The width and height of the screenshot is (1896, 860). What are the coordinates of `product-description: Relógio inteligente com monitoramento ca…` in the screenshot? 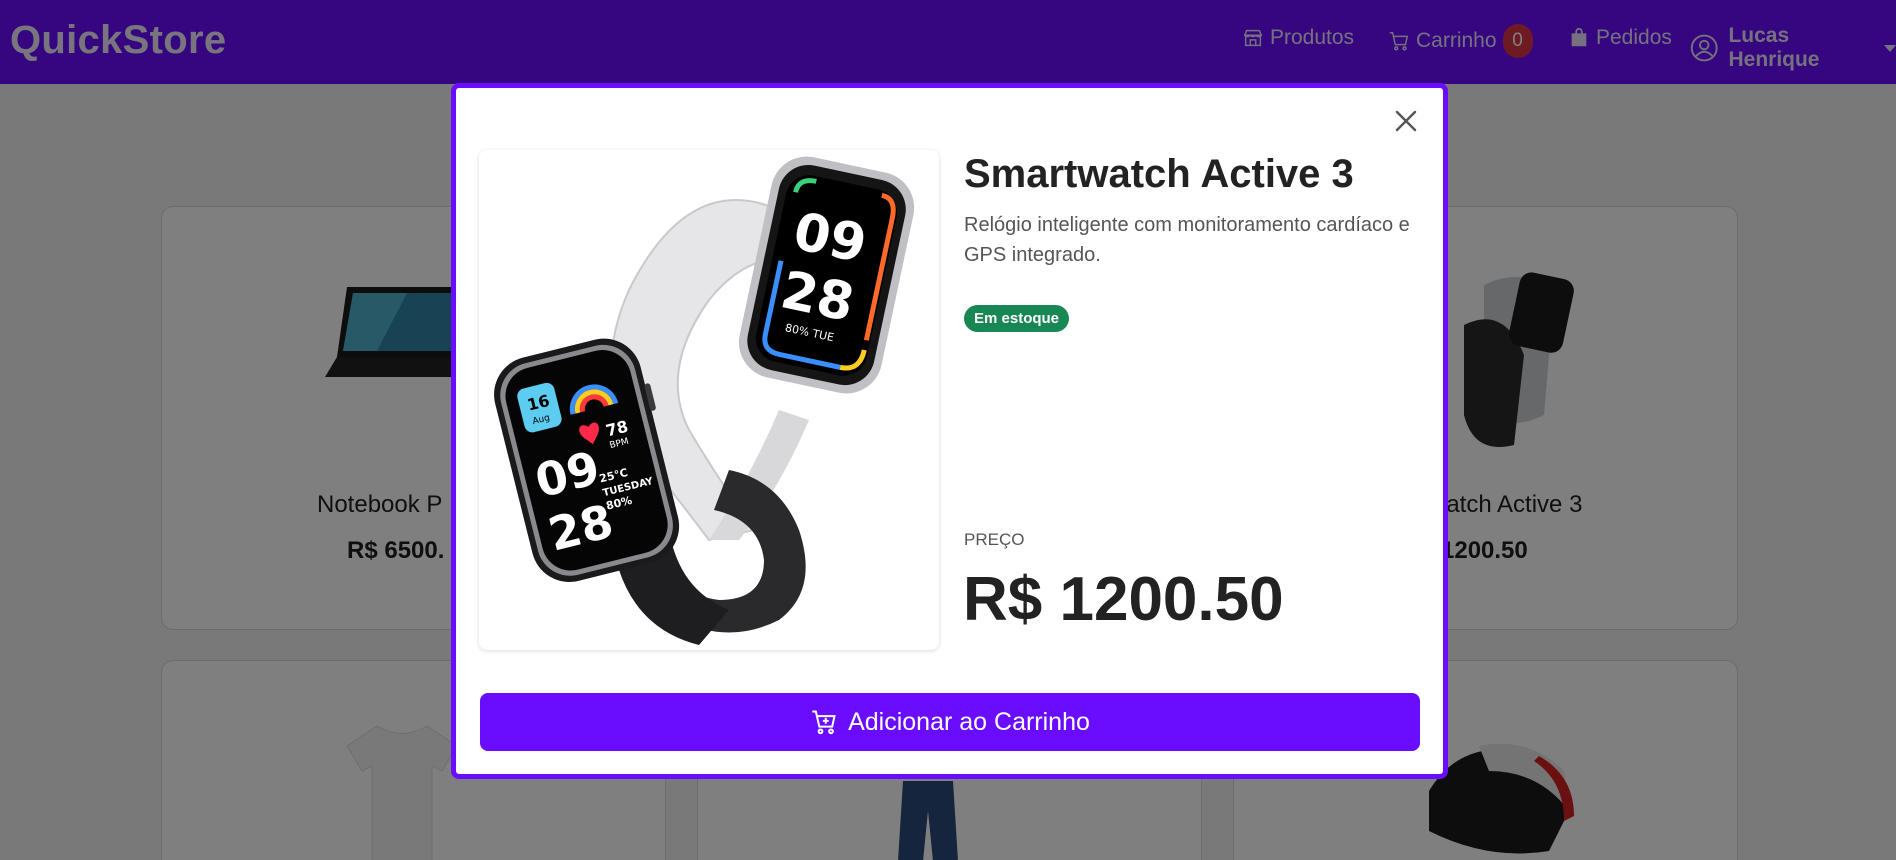 It's located at (1187, 240).